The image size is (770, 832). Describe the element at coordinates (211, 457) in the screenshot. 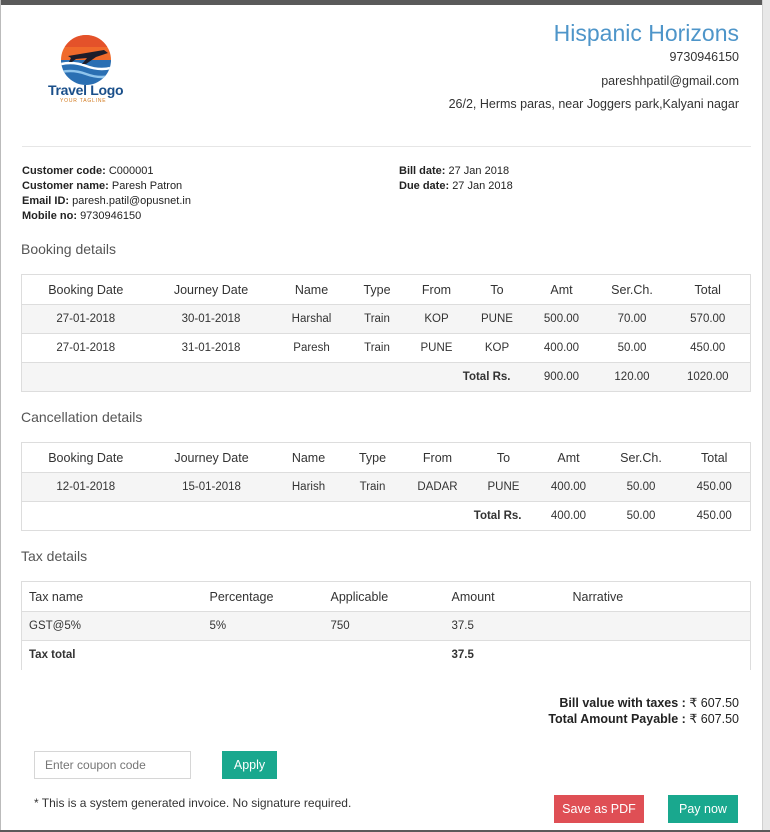

I see `col-journey-date: Journey Date` at that location.